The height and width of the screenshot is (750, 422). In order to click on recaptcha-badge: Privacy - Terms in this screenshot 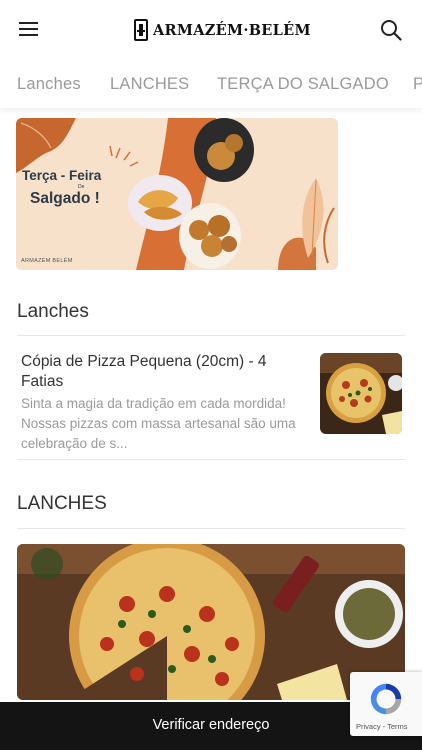, I will do `click(386, 704)`.